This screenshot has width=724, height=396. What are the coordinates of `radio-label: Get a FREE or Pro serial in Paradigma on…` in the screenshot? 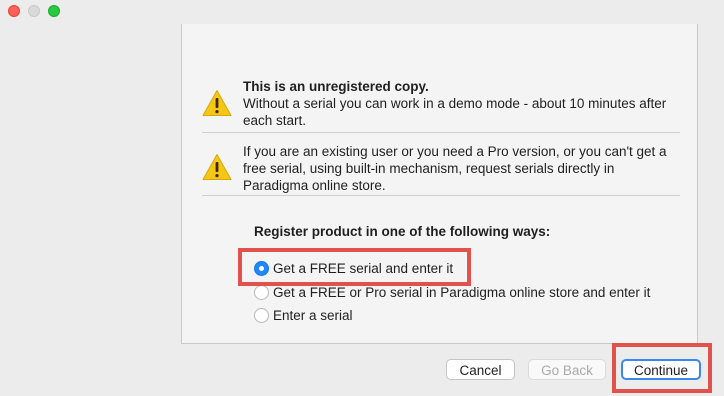 It's located at (461, 293).